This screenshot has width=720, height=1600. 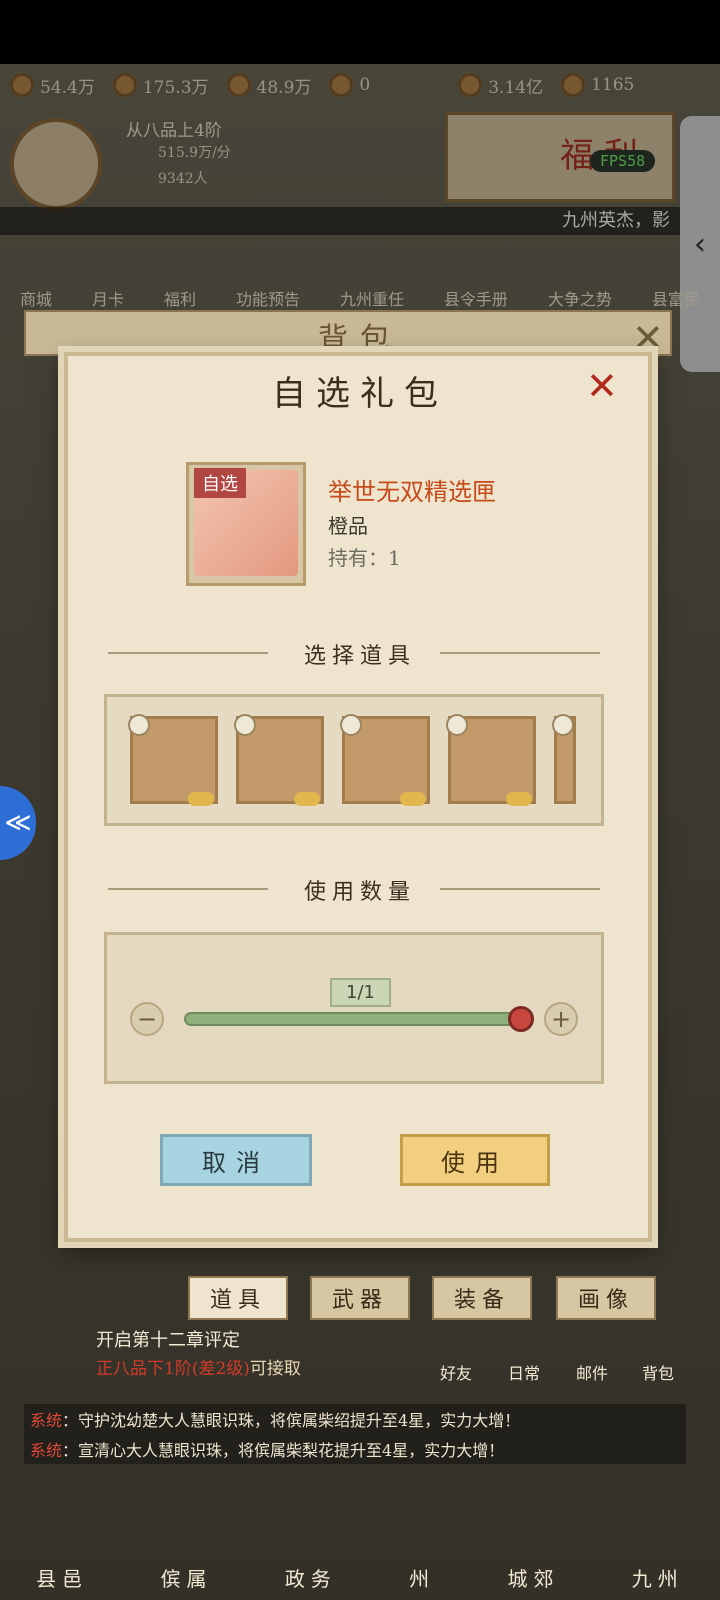 I want to click on quick-bag: 背包, so click(x=658, y=1372).